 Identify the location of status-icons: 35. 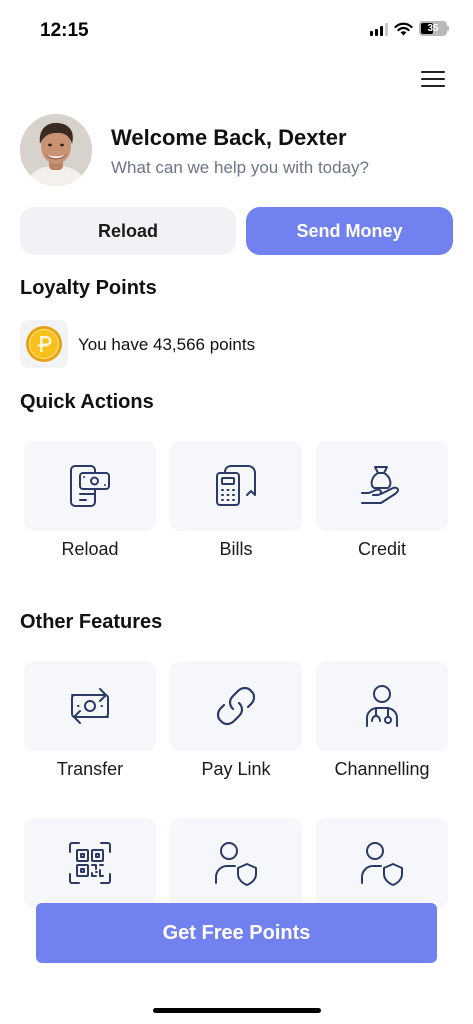
(409, 28).